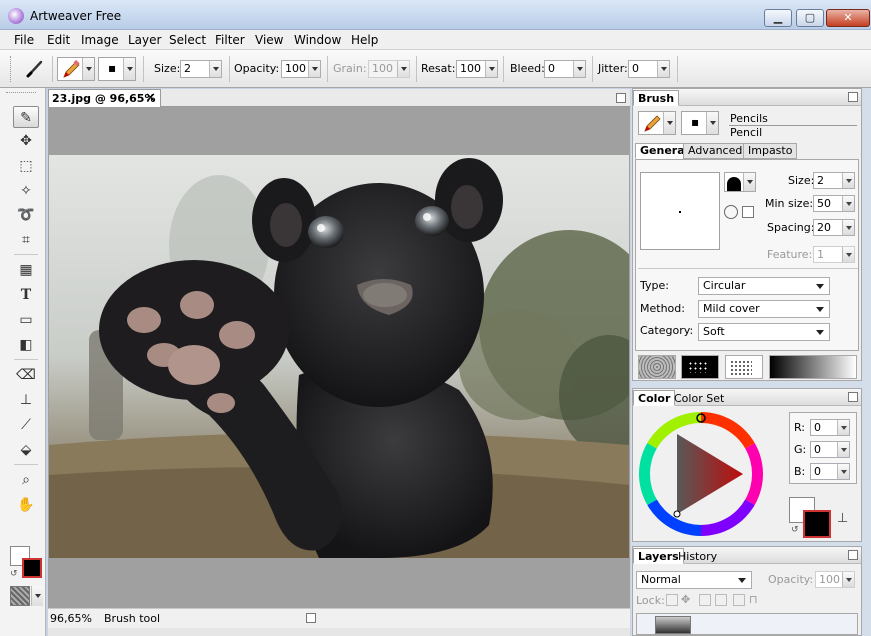  What do you see at coordinates (657, 367) in the screenshot?
I see `paper-texture-picker` at bounding box center [657, 367].